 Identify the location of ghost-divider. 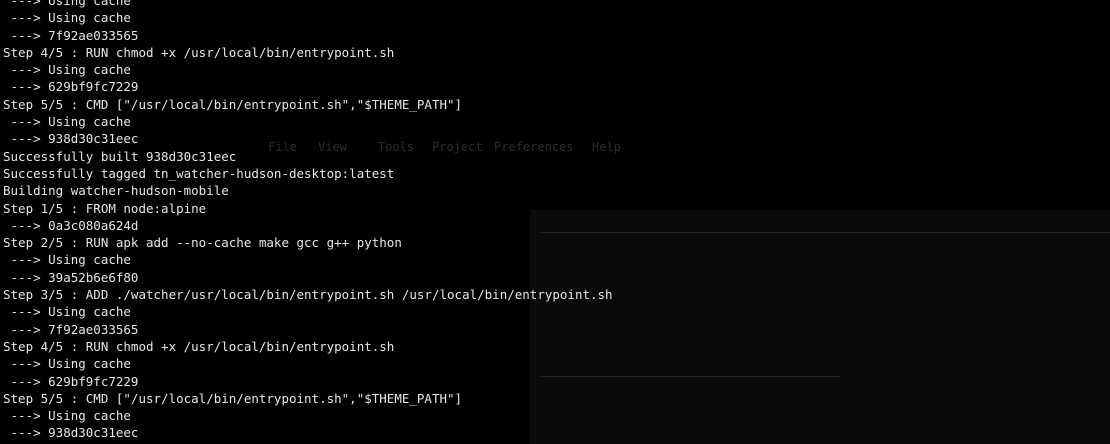
(825, 232).